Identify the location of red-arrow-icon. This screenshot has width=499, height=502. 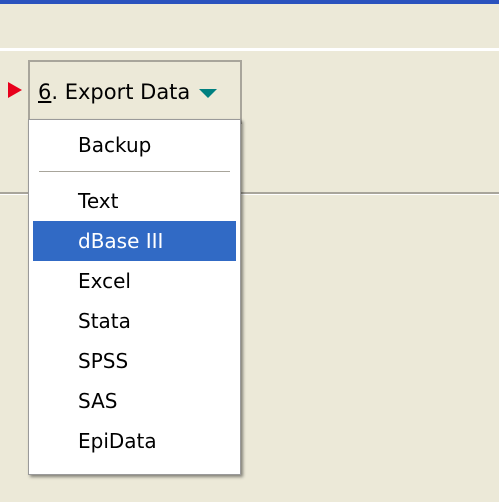
(15, 90).